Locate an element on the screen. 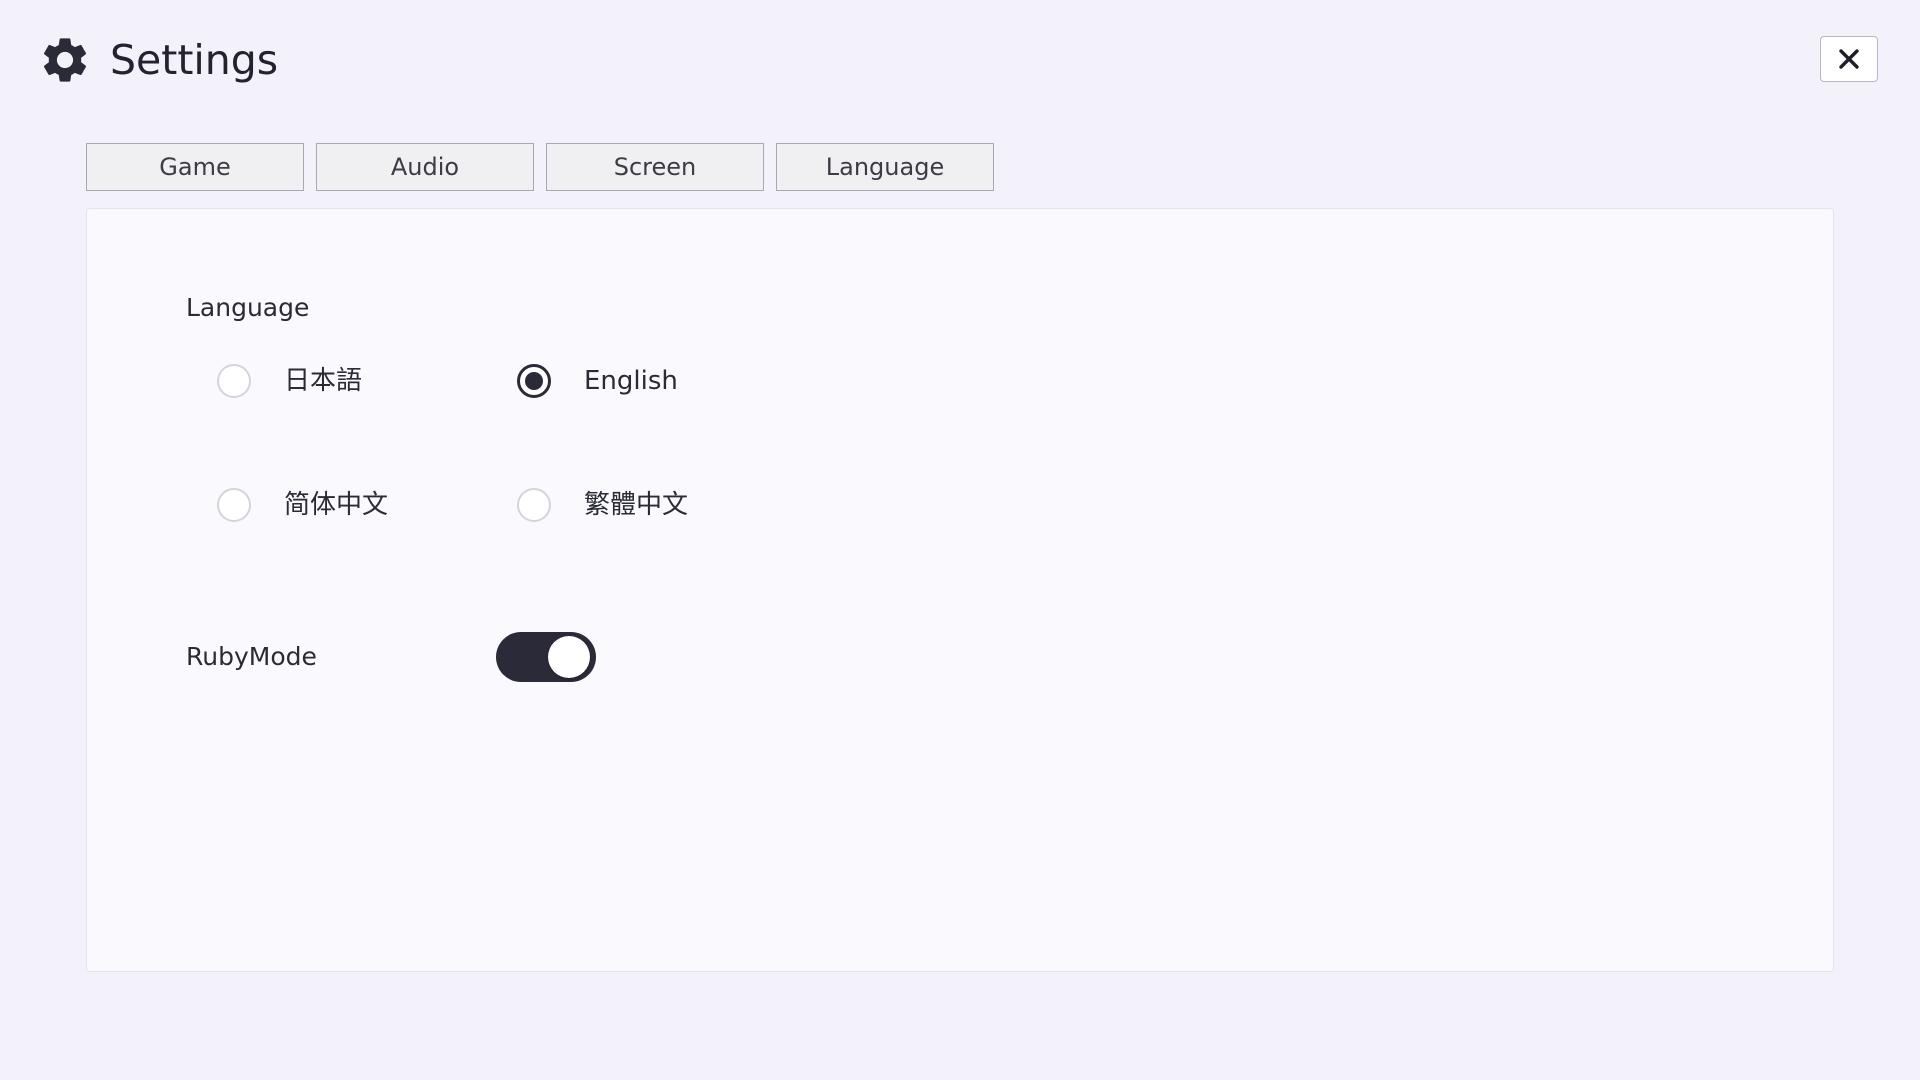  ruby-mode-toggle is located at coordinates (546, 657).